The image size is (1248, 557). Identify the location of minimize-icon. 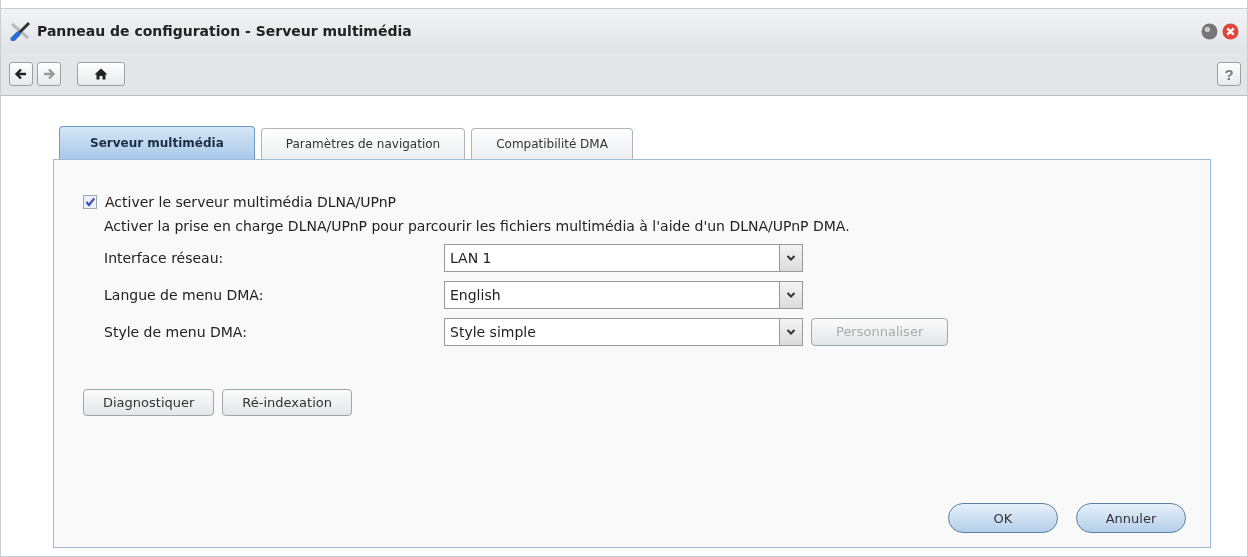
(1209, 31).